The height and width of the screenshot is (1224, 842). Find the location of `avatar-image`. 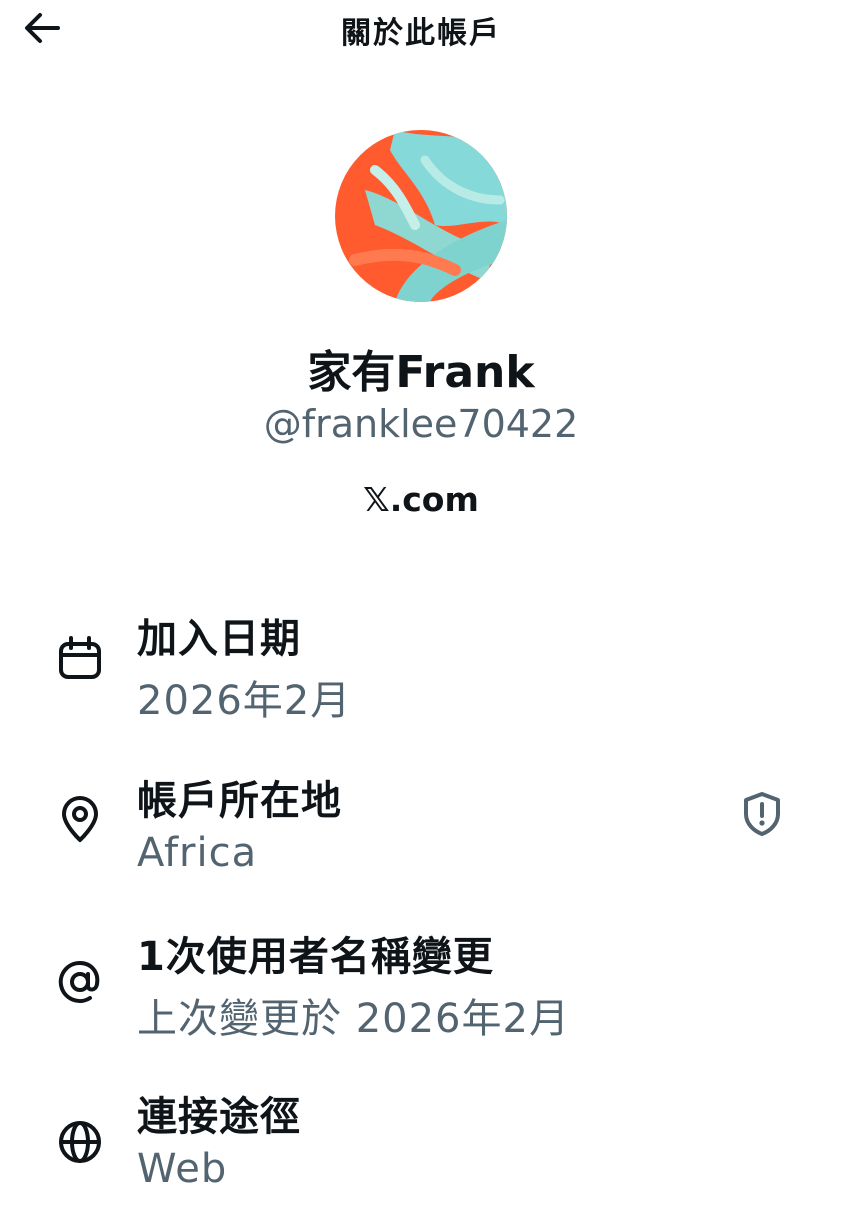

avatar-image is located at coordinates (421, 216).